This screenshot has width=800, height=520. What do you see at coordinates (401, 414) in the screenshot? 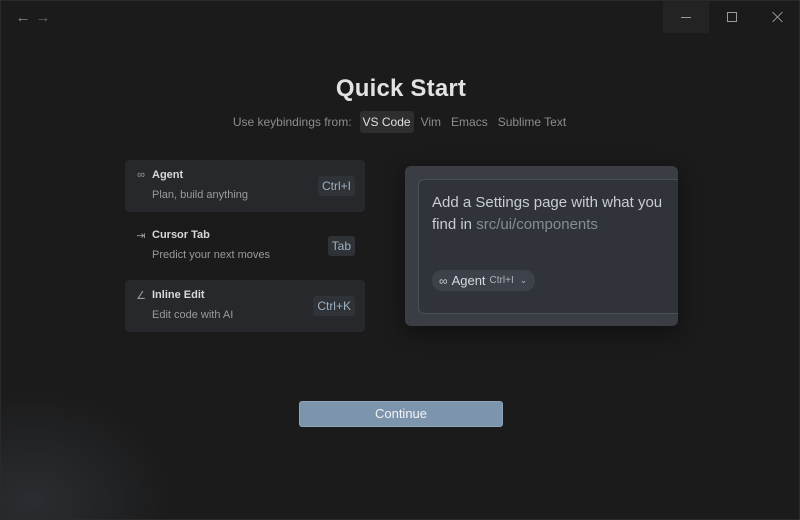
I see `continue-button: Continue` at bounding box center [401, 414].